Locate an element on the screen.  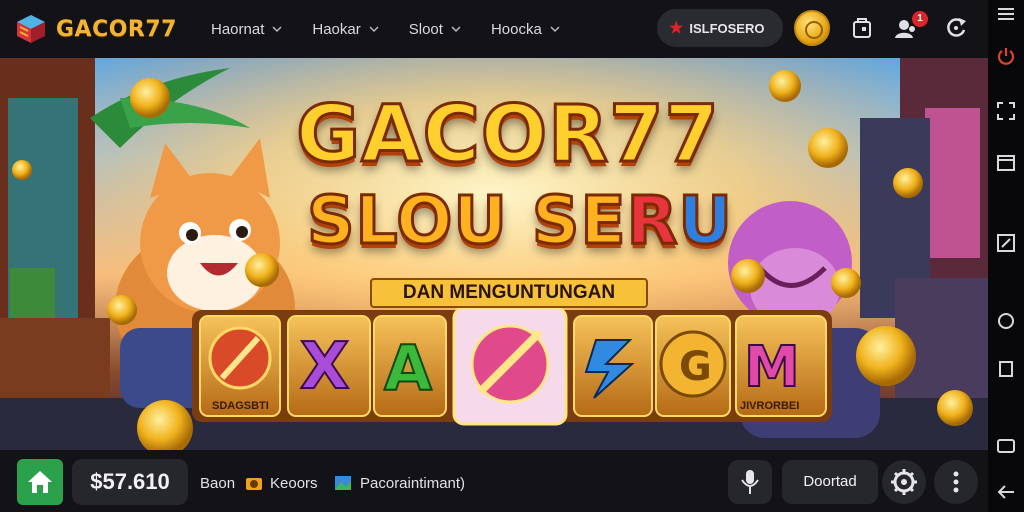
gear-icon is located at coordinates (904, 482).